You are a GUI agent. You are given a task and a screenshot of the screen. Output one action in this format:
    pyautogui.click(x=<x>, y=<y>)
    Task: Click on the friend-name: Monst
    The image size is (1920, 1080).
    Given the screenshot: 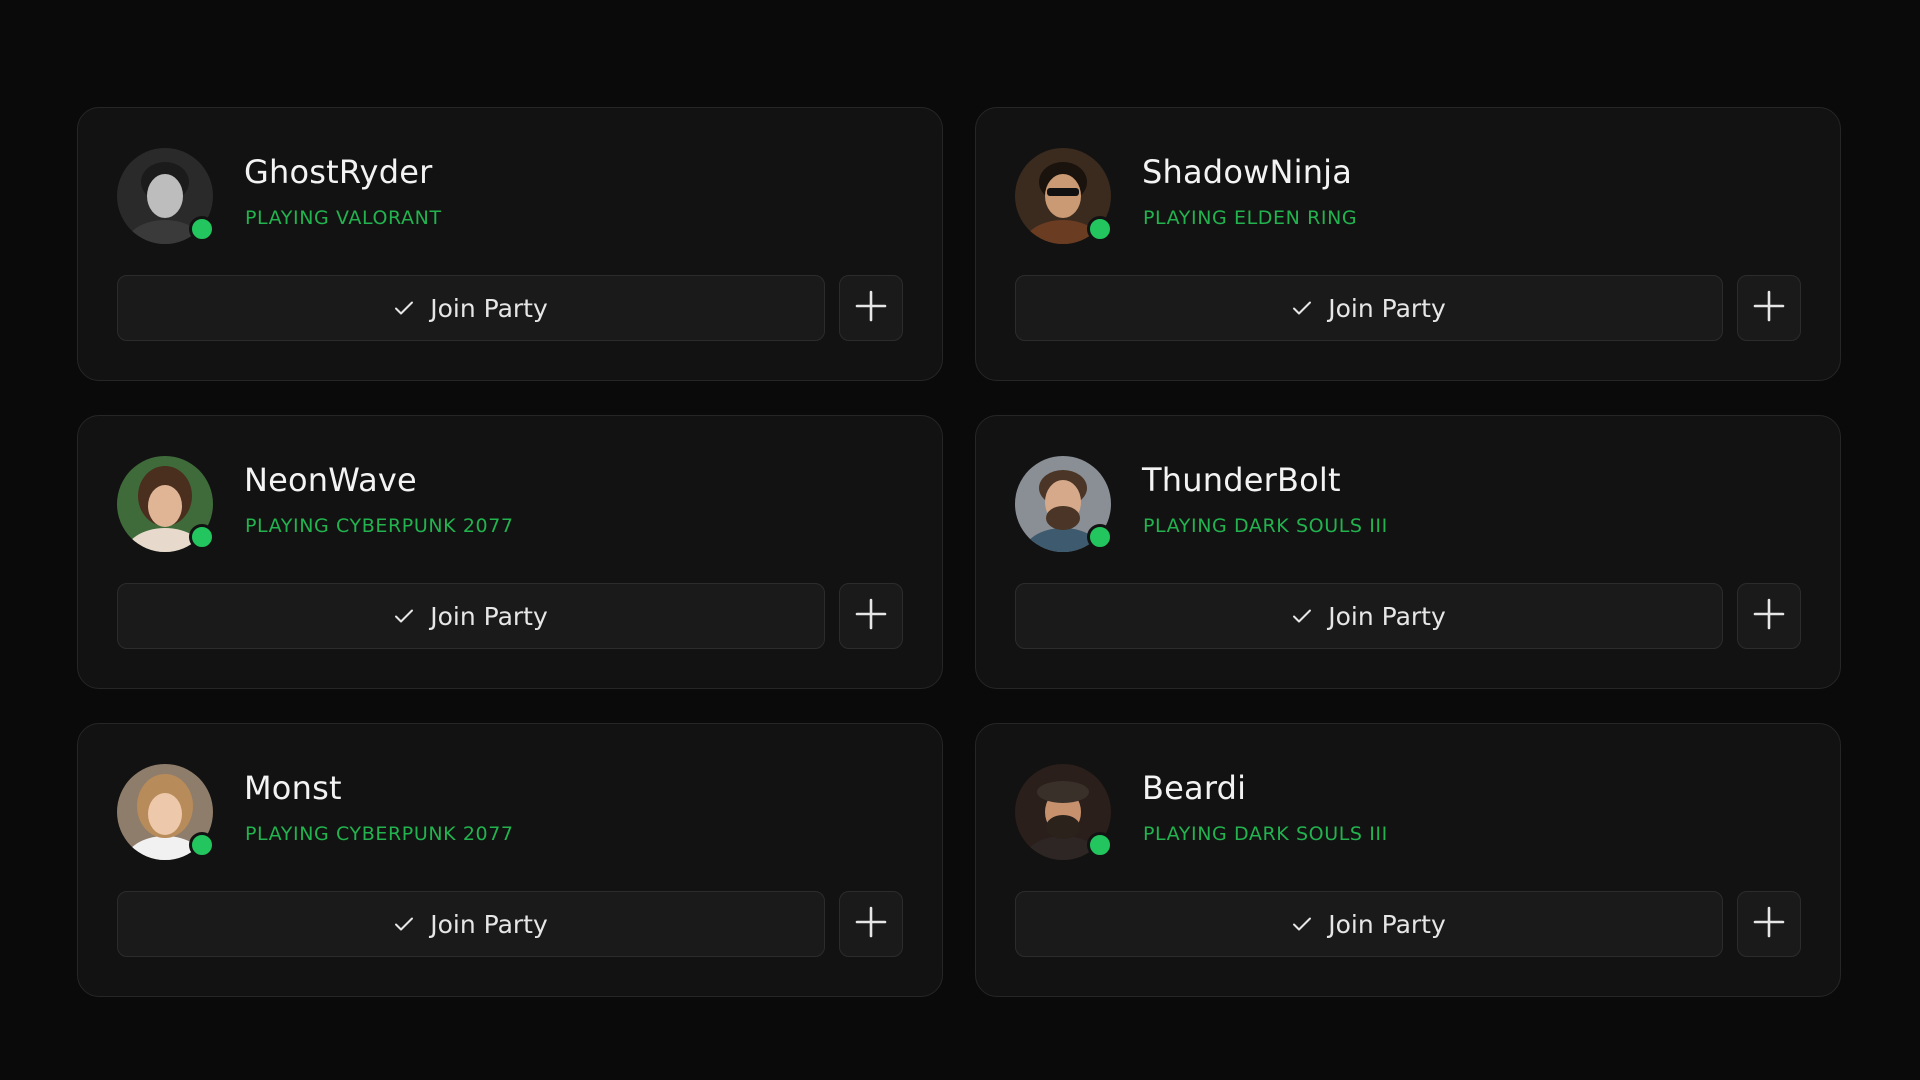 What is the action you would take?
    pyautogui.click(x=293, y=788)
    